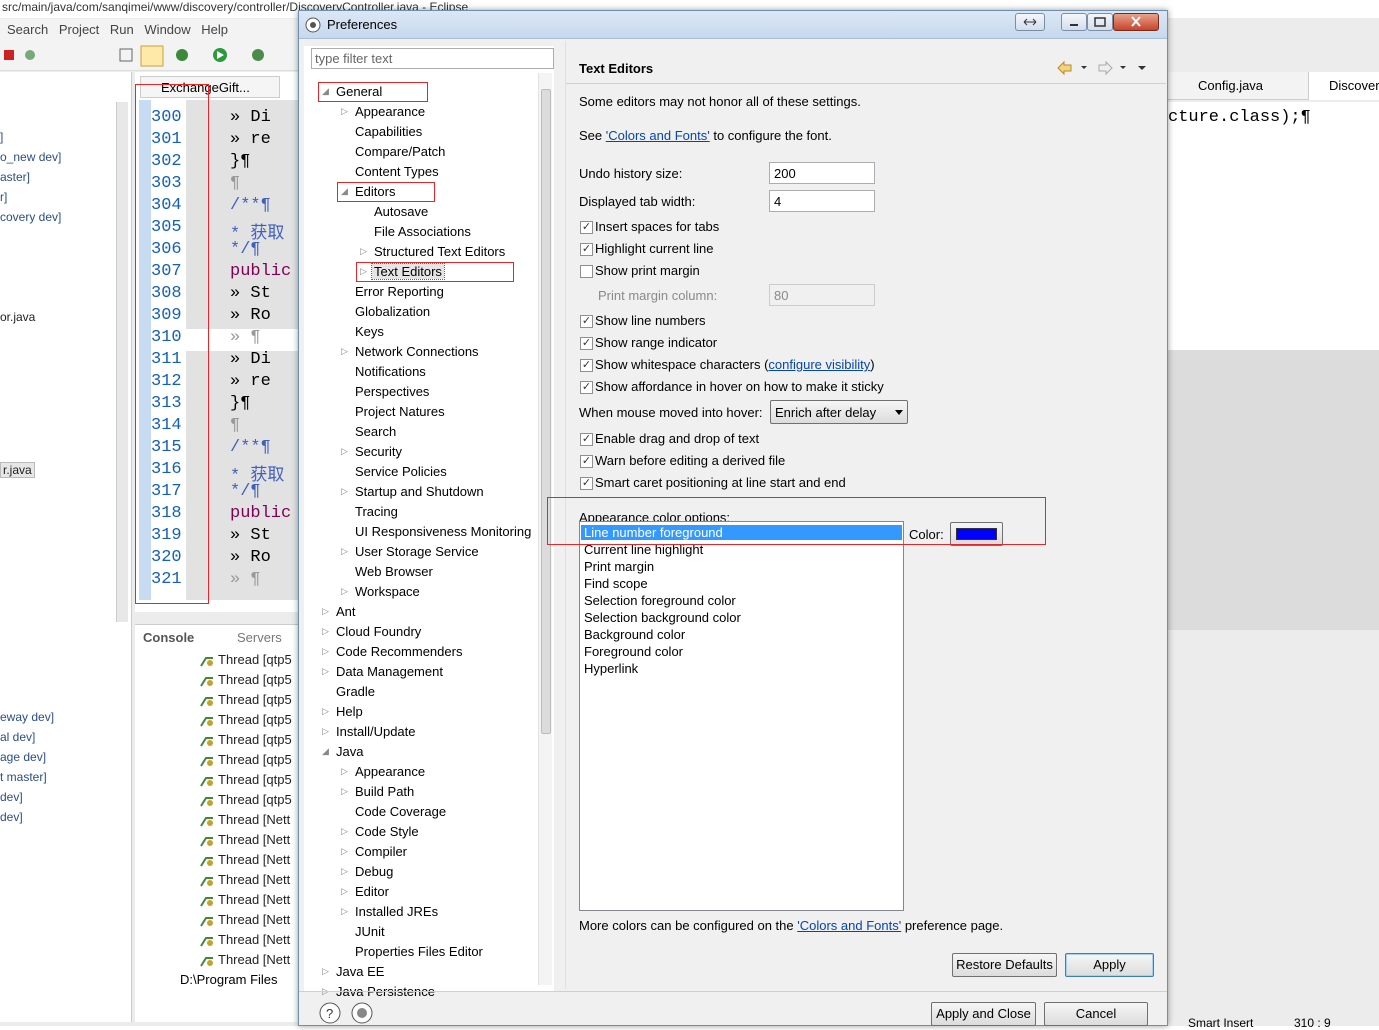 The height and width of the screenshot is (1030, 1379). I want to click on color-option: Selection foreground color, so click(660, 600).